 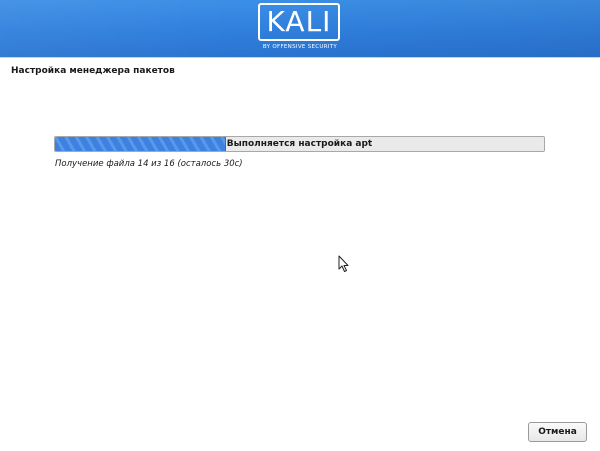 I want to click on kali-logo: KALI BY OFFENSIVE SECURITY, so click(x=300, y=29).